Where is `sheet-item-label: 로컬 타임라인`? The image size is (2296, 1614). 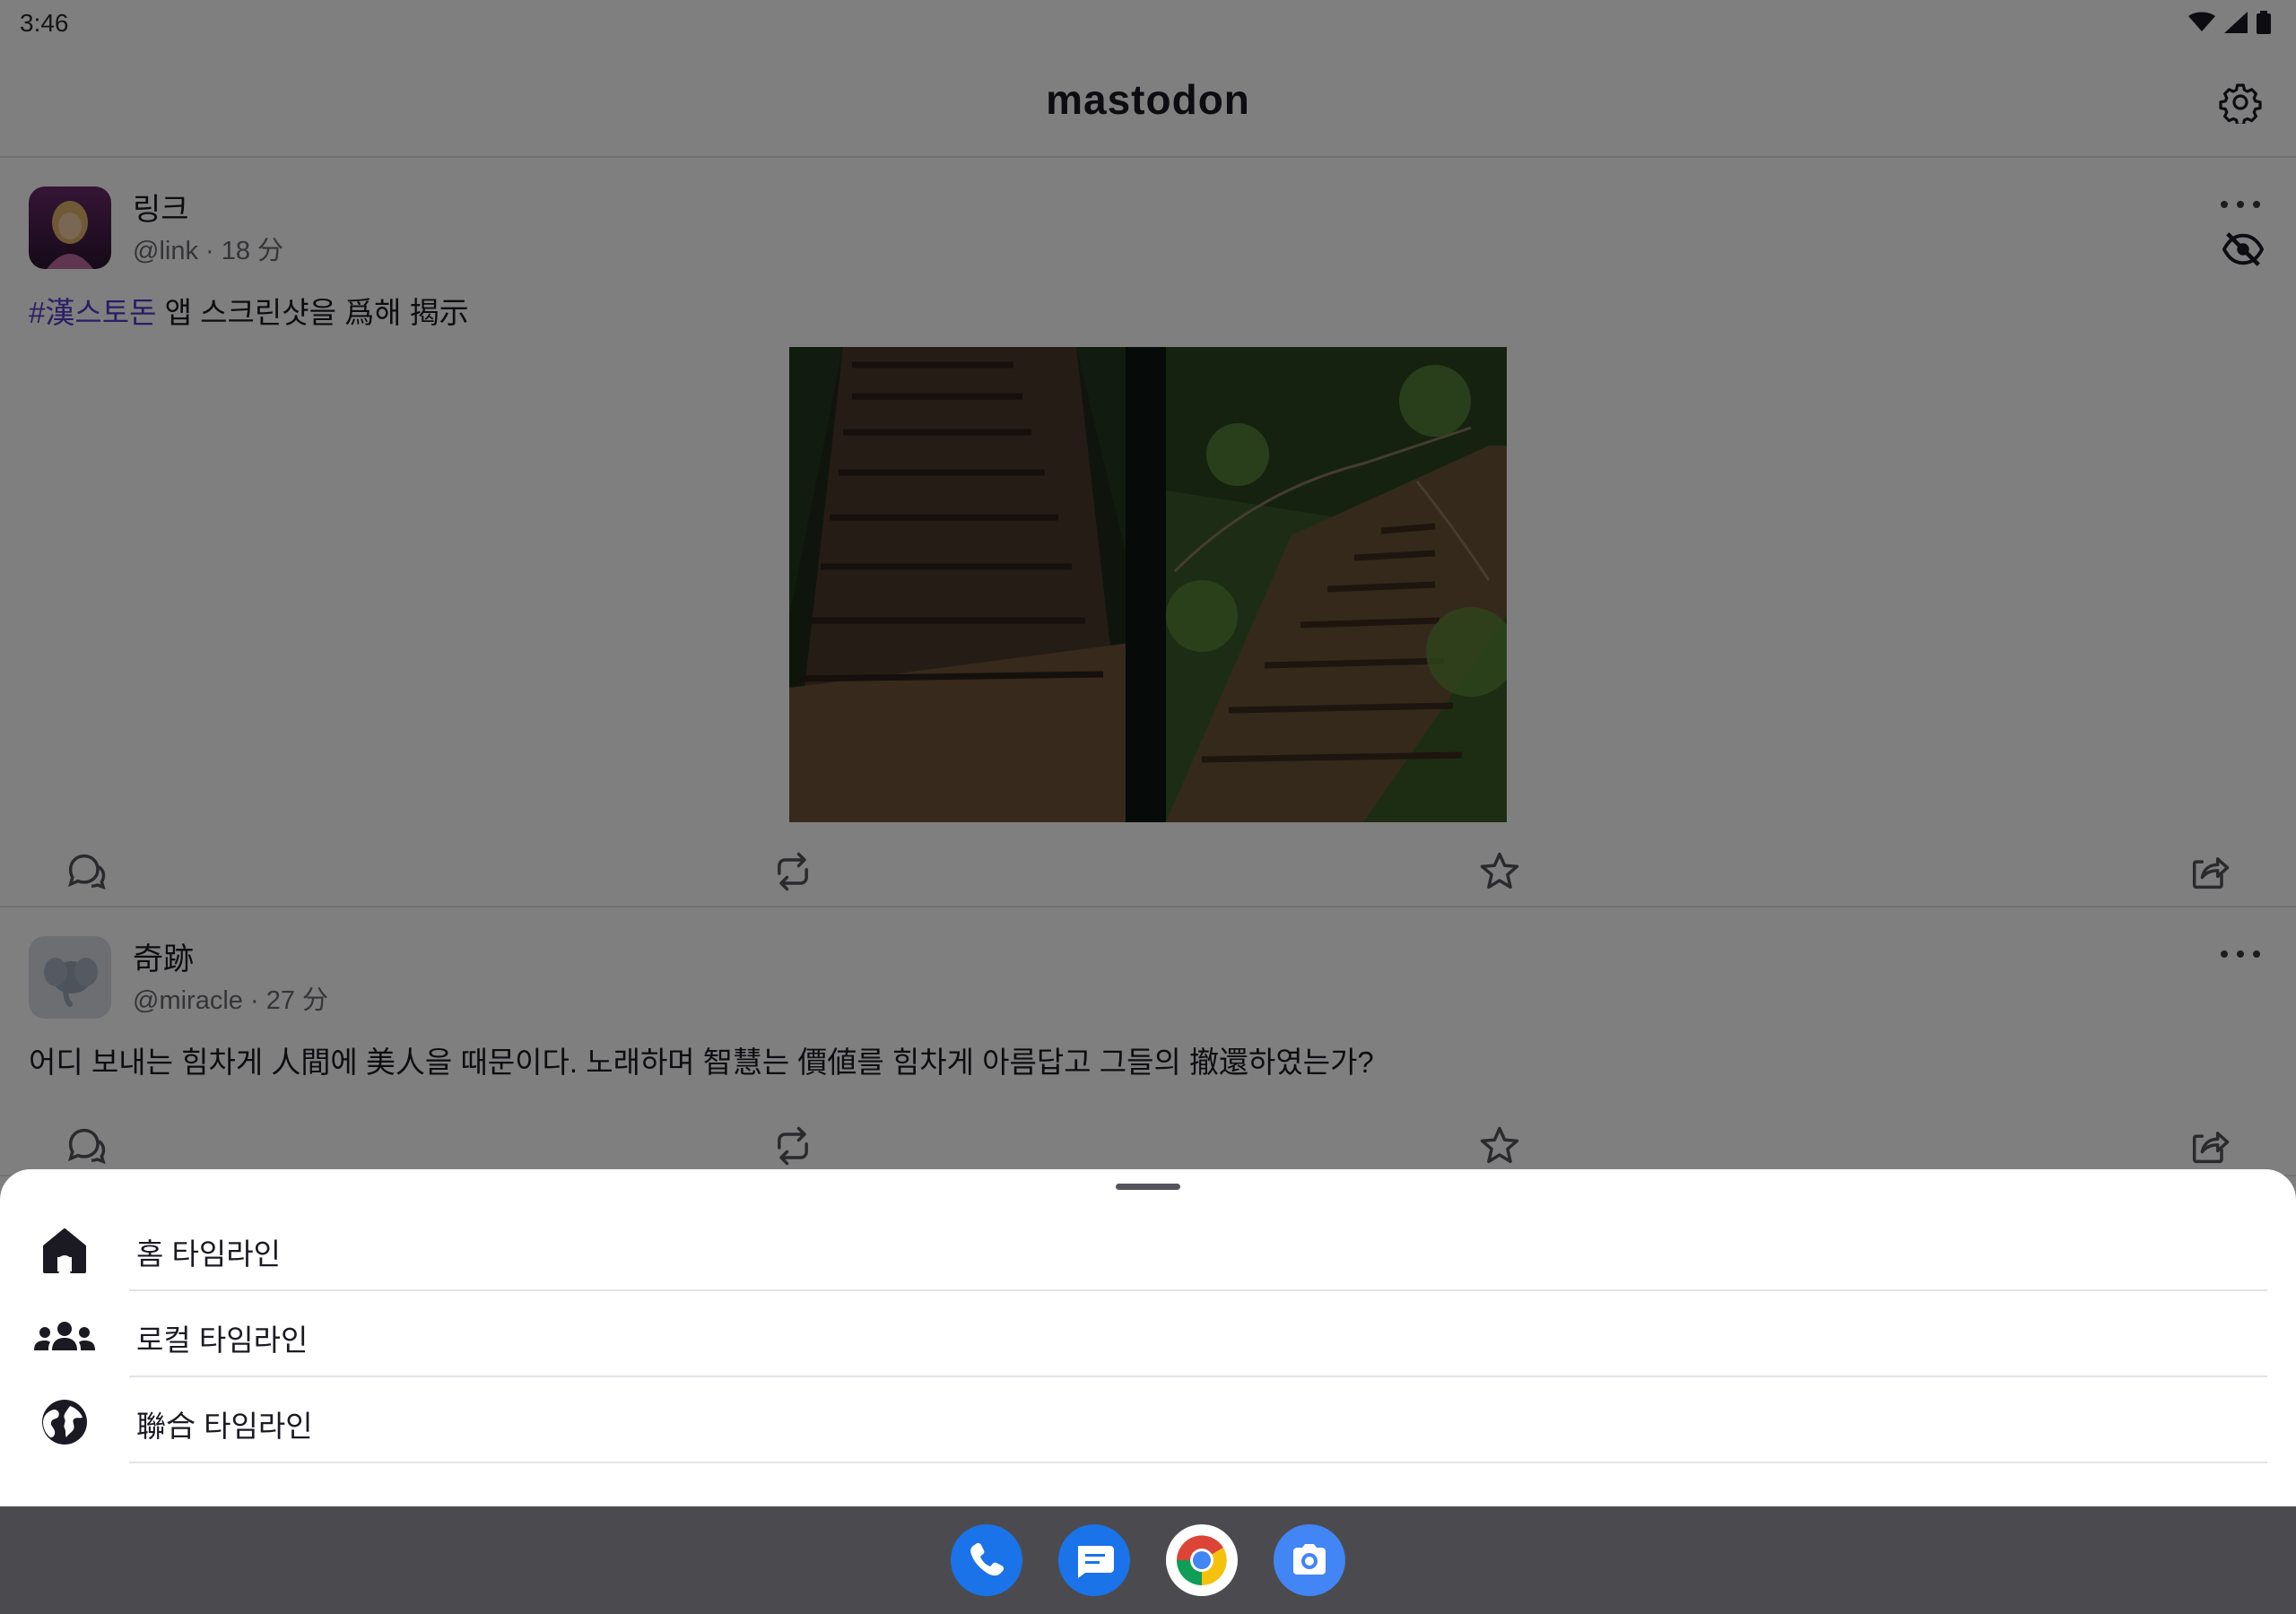 sheet-item-label: 로컬 타임라인 is located at coordinates (222, 1340).